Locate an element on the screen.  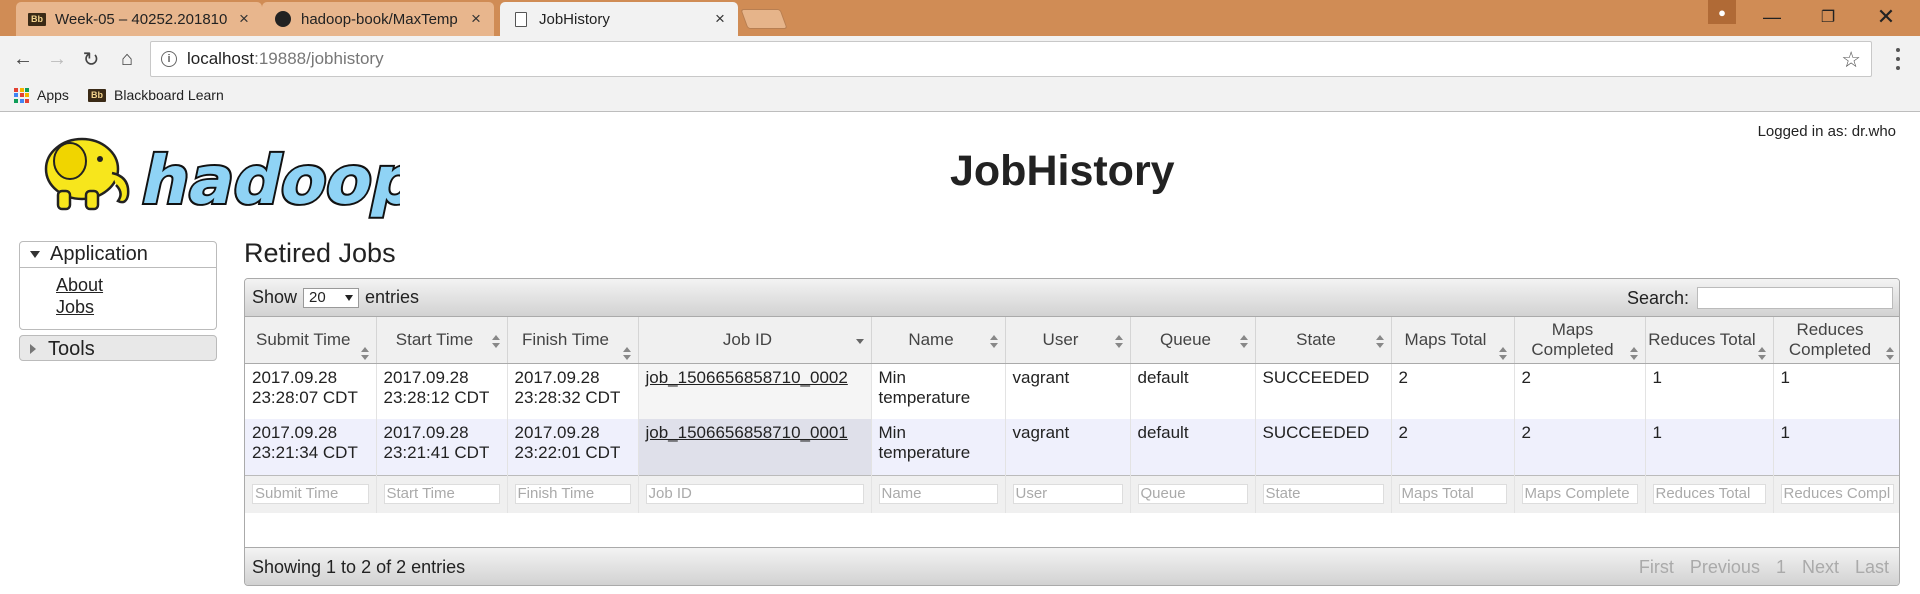
hadoop-logo: hadoop is located at coordinates (222, 179).